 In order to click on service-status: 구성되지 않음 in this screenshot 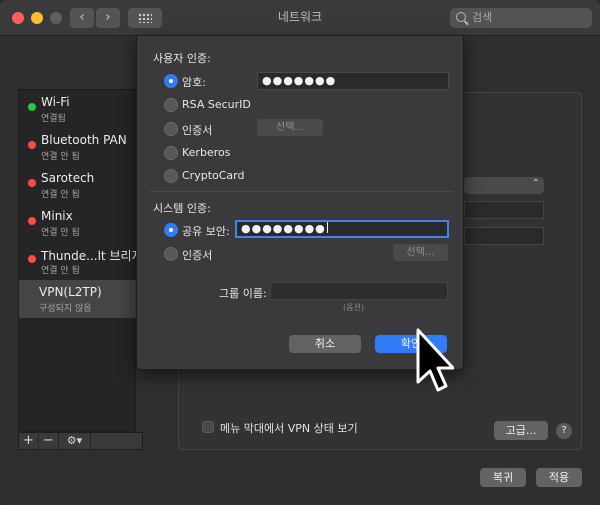, I will do `click(65, 309)`.